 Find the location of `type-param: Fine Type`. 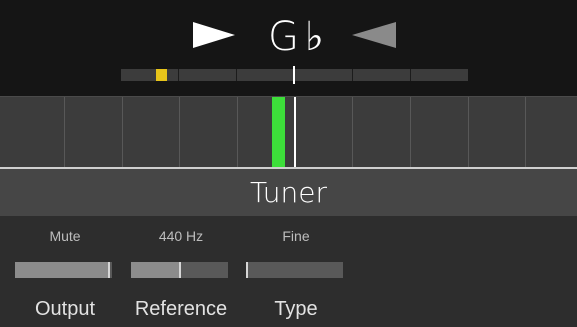

type-param: Fine Type is located at coordinates (296, 271).